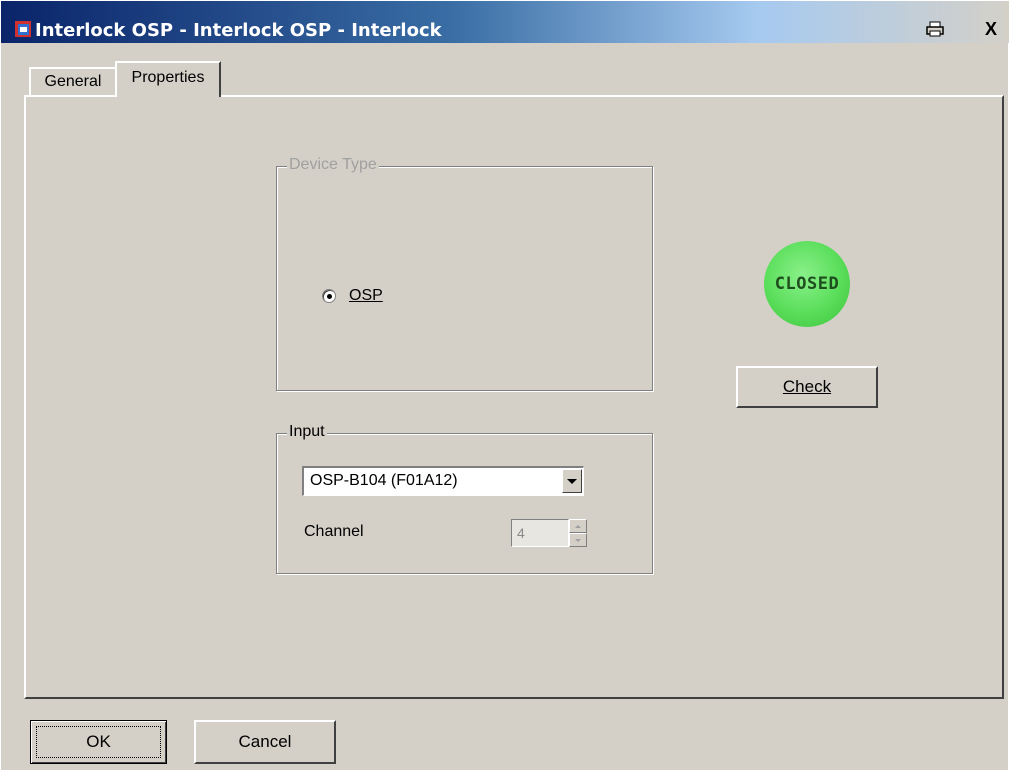 This screenshot has width=1009, height=771. I want to click on device-type-legend: Device Type, so click(333, 165).